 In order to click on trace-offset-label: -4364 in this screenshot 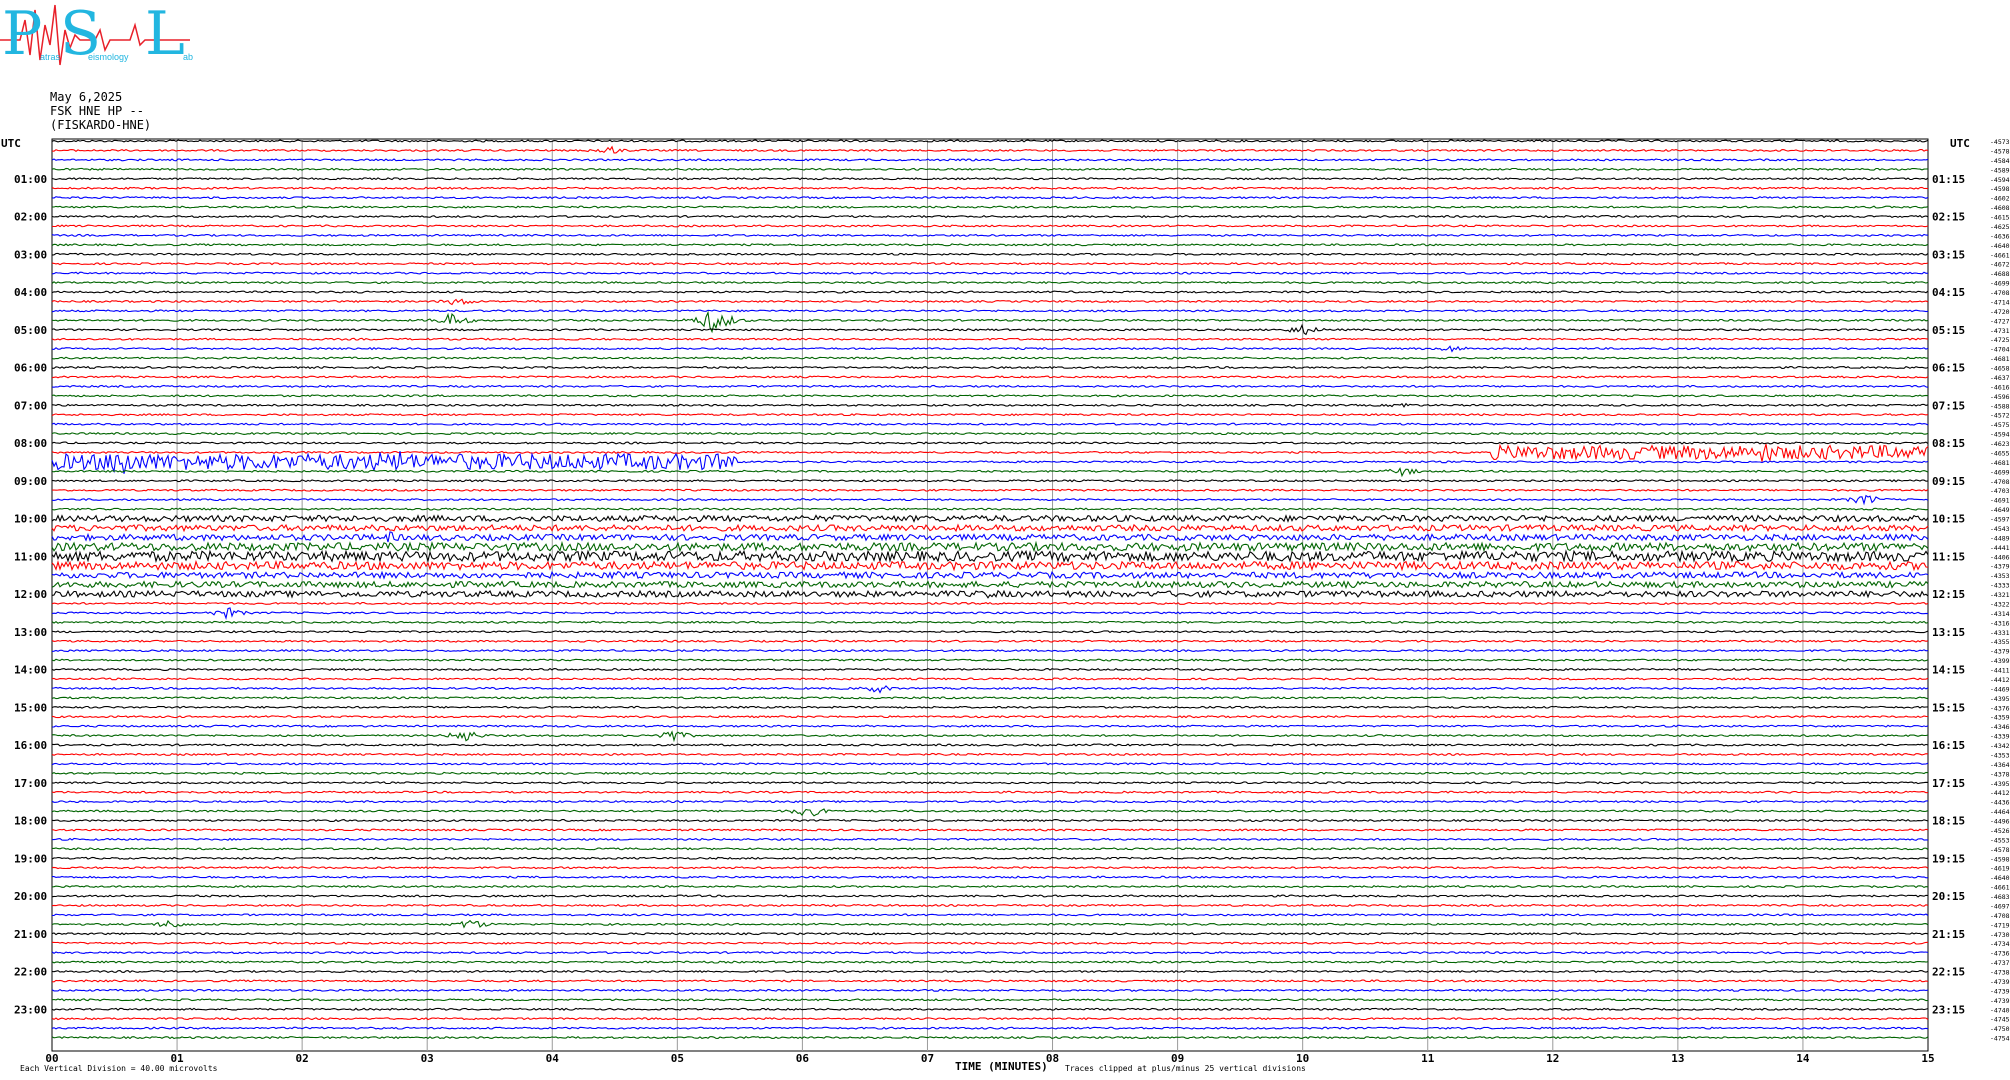, I will do `click(2000, 765)`.